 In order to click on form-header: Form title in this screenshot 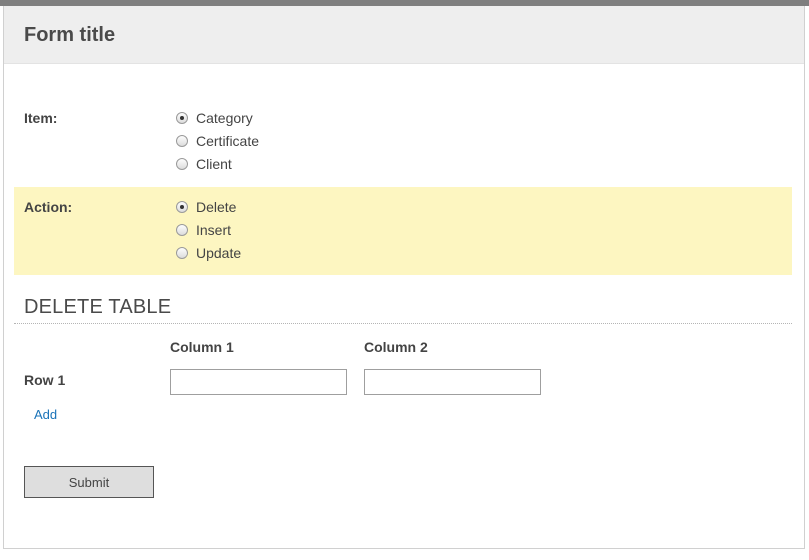, I will do `click(404, 35)`.